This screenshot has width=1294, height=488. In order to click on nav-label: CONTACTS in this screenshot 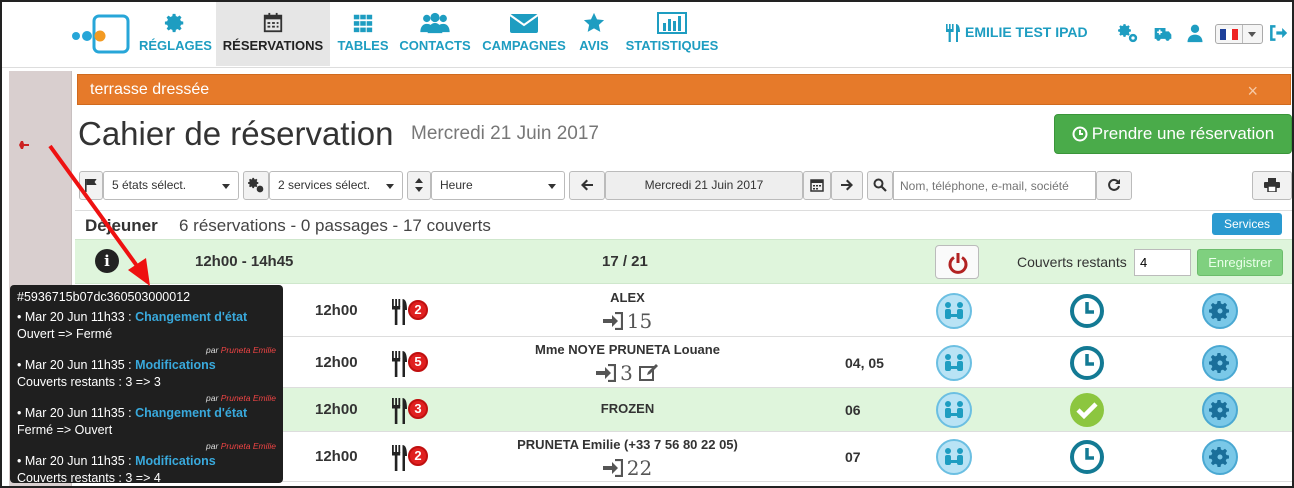, I will do `click(435, 45)`.